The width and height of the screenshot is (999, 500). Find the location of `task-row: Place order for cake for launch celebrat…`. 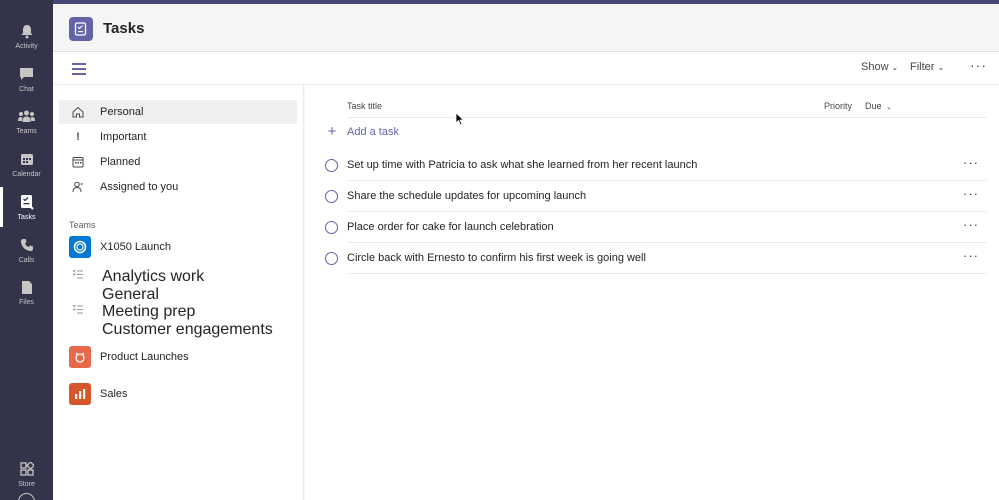

task-row: Place order for cake for launch celebrat… is located at coordinates (656, 227).